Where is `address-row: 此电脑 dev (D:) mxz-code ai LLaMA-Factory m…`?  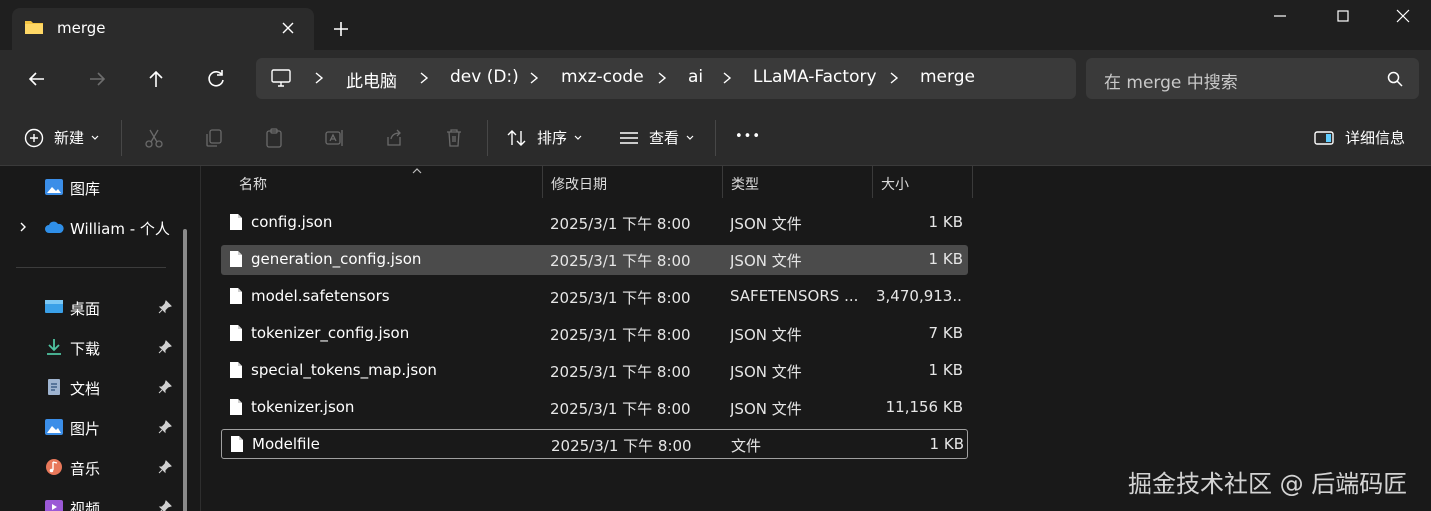 address-row: 此电脑 dev (D:) mxz-code ai LLaMA-Factory m… is located at coordinates (715, 79).